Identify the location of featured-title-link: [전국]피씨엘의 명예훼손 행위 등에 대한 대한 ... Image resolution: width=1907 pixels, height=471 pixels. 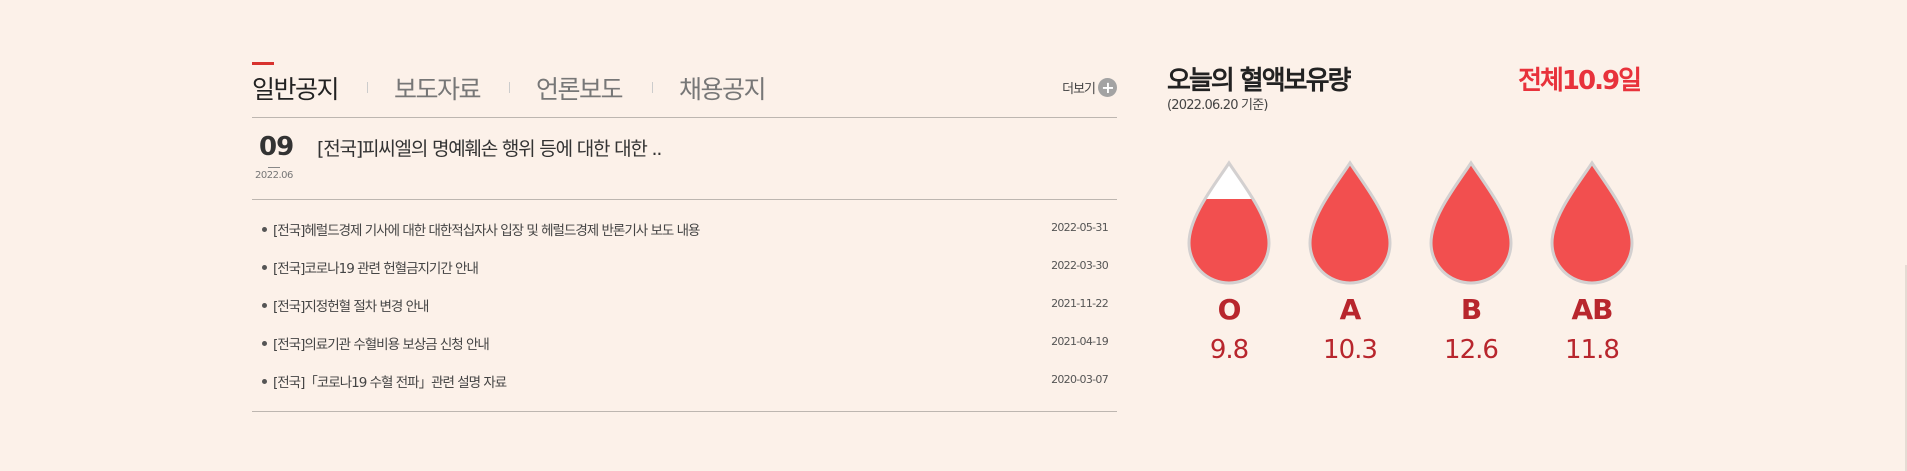
(489, 147).